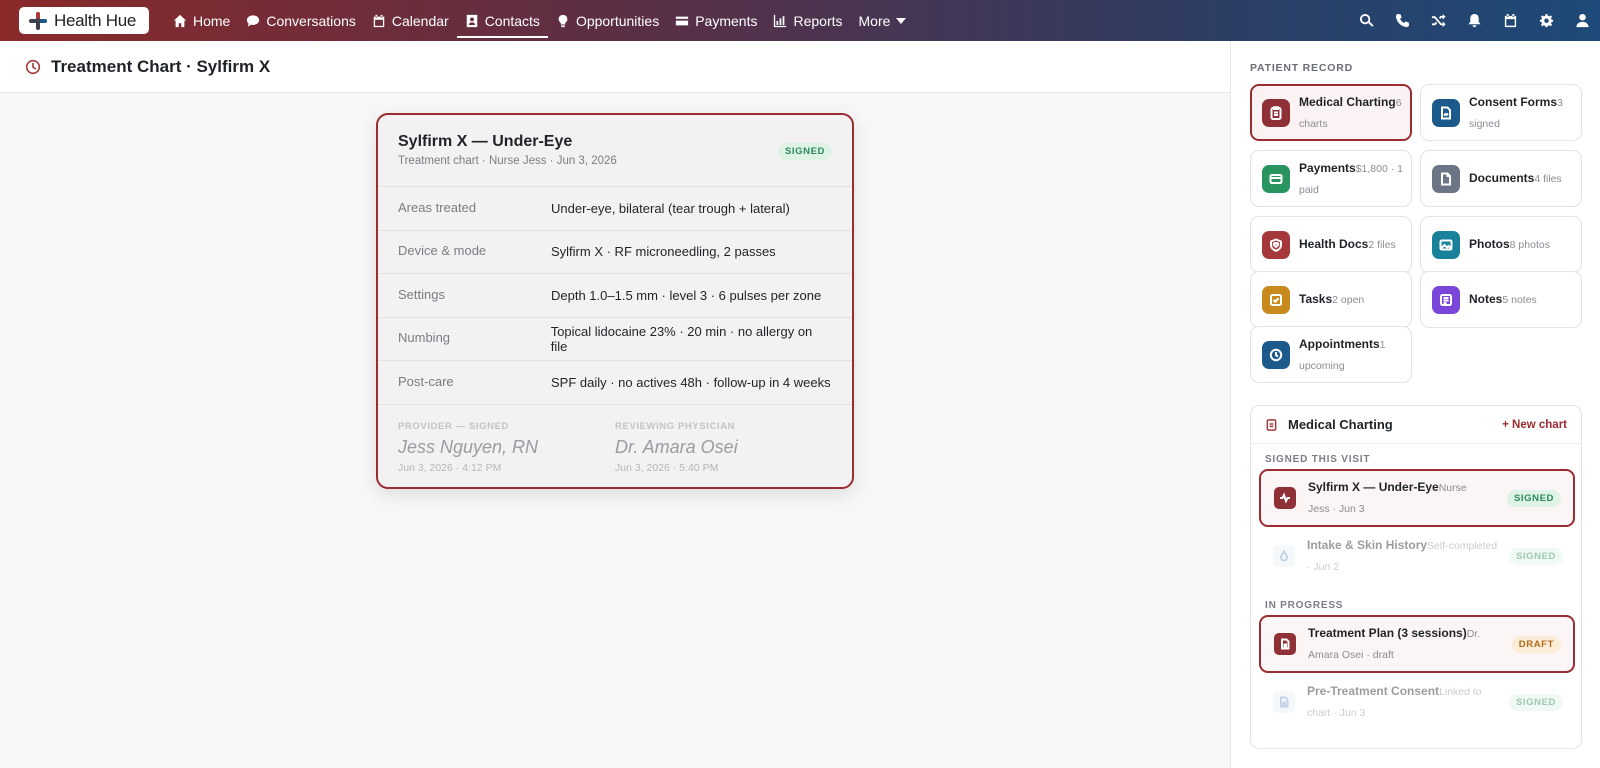  Describe the element at coordinates (667, 467) in the screenshot. I see `signature-date: Jun 3, 2026 · 5:40 PM` at that location.